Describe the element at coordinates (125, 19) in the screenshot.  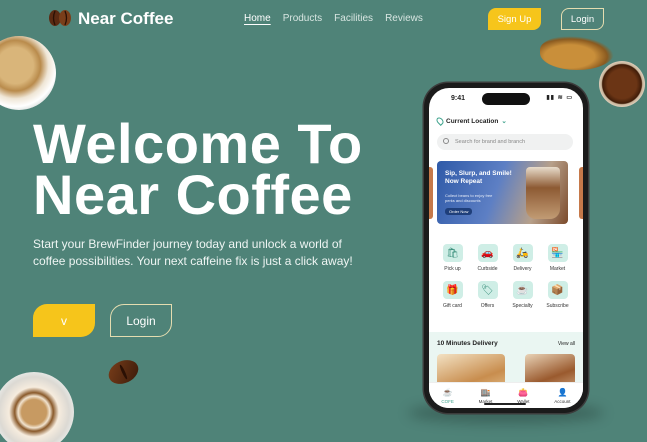
I see `brand-name: Near Coffee` at that location.